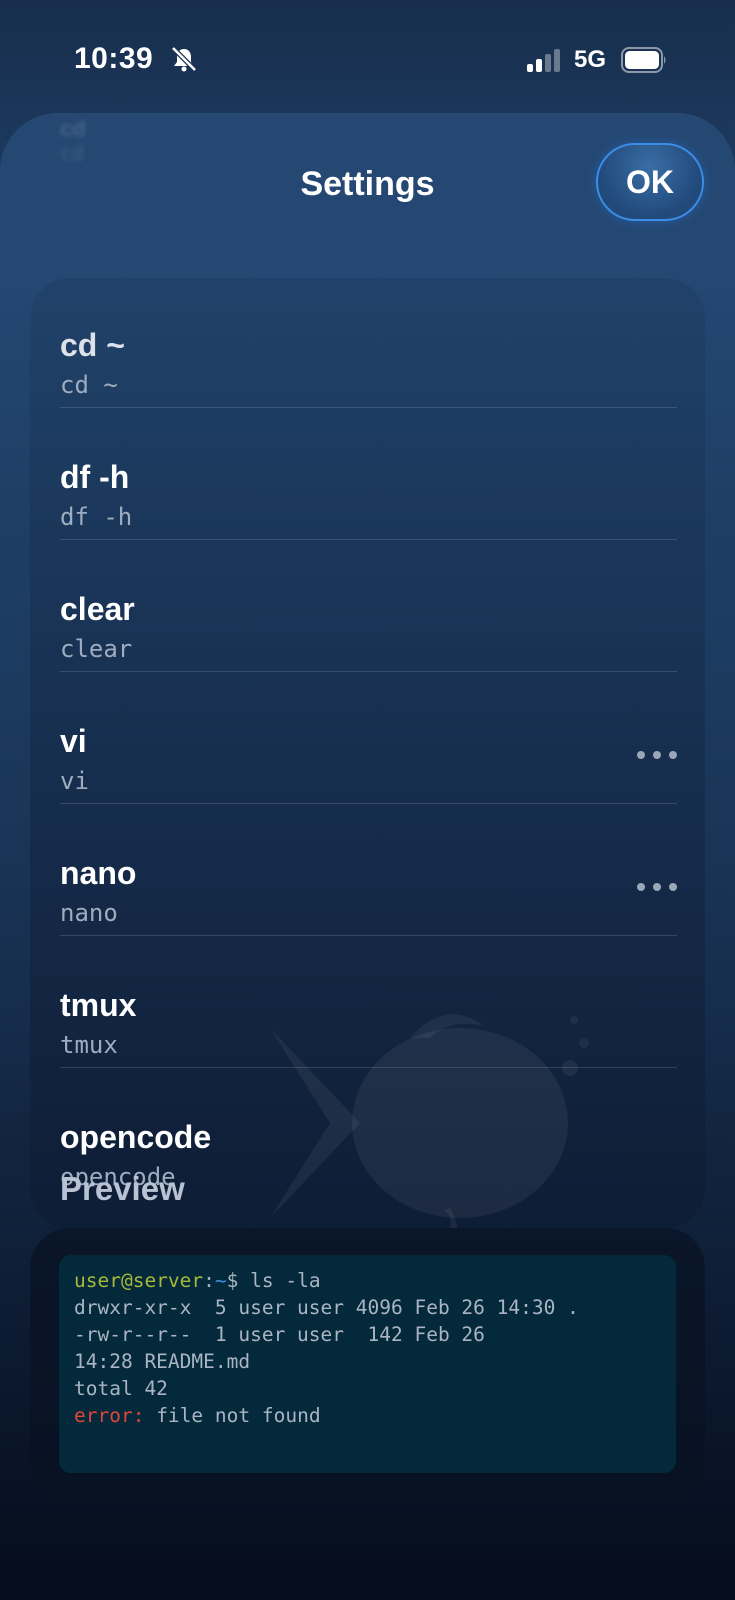 This screenshot has width=735, height=1600. Describe the element at coordinates (97, 609) in the screenshot. I see `command-title: clear` at that location.